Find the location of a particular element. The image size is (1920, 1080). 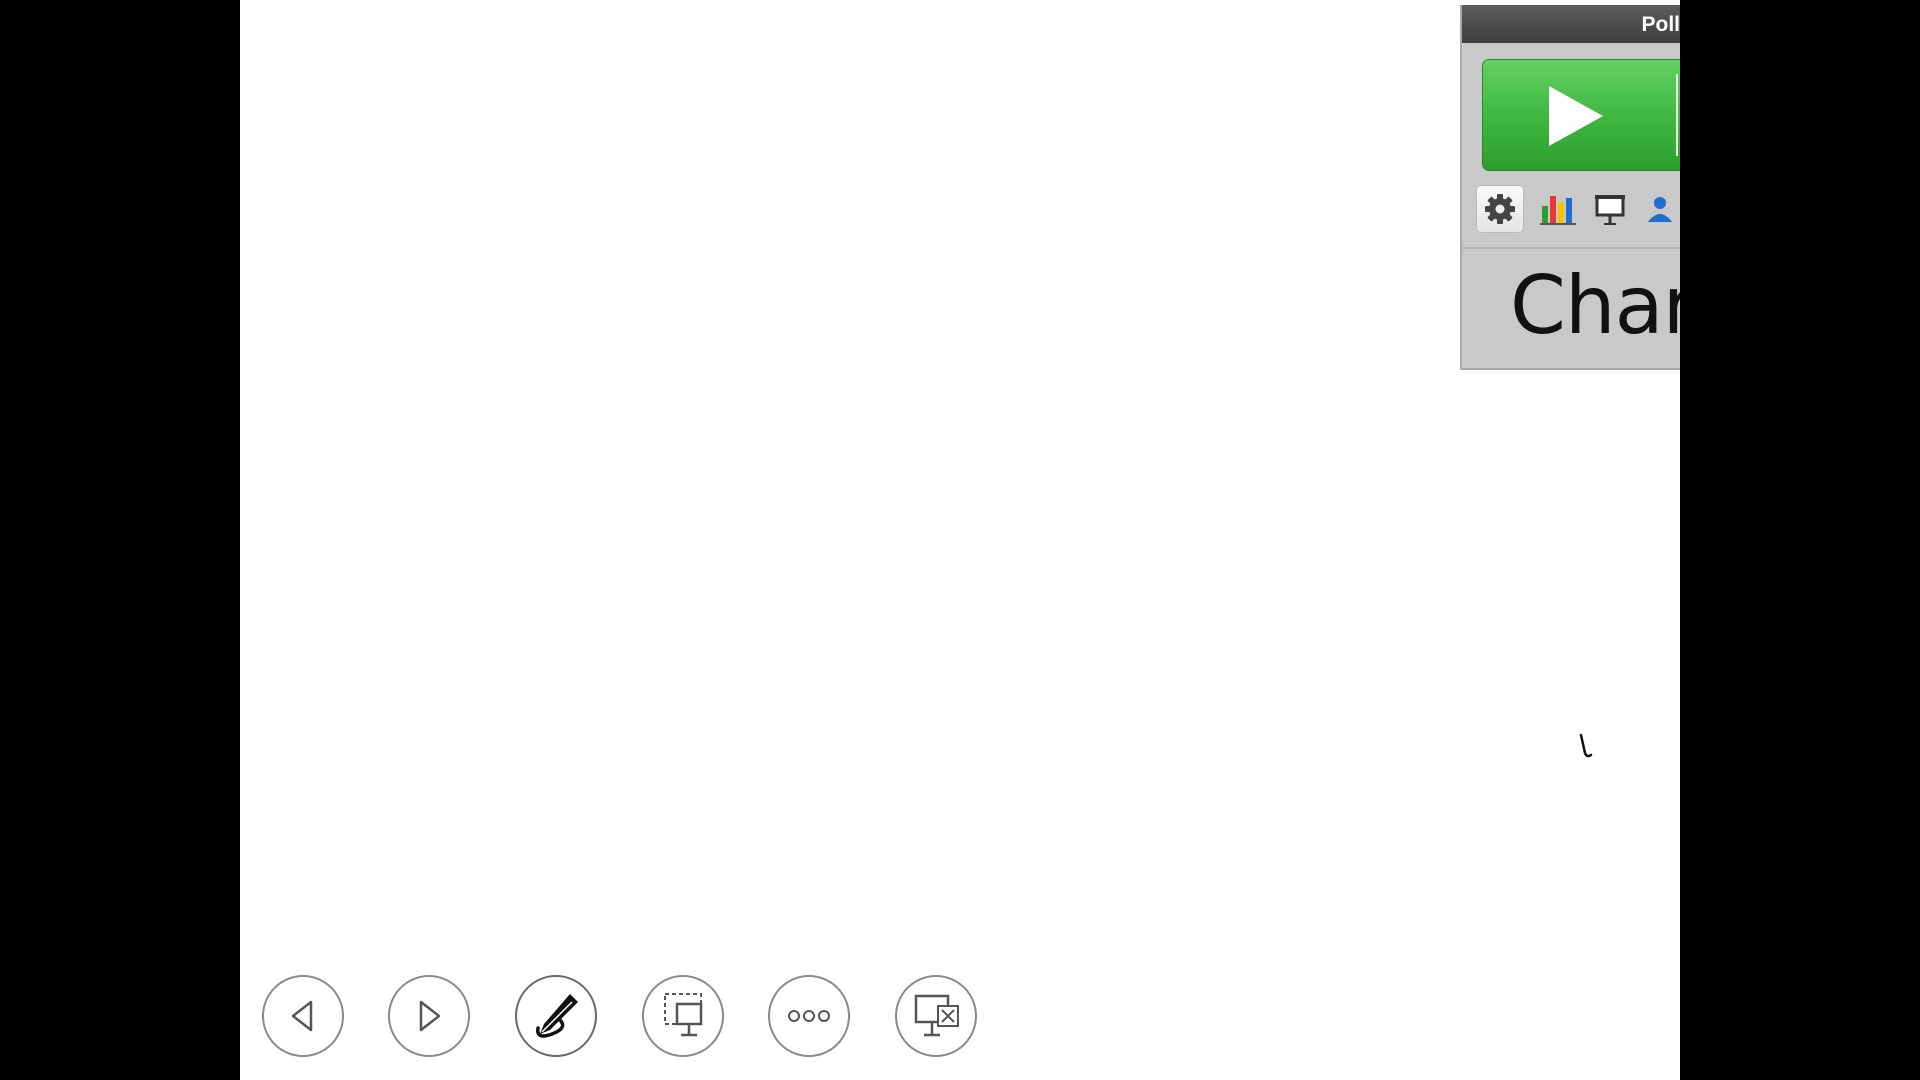

play-icon is located at coordinates (1576, 116).